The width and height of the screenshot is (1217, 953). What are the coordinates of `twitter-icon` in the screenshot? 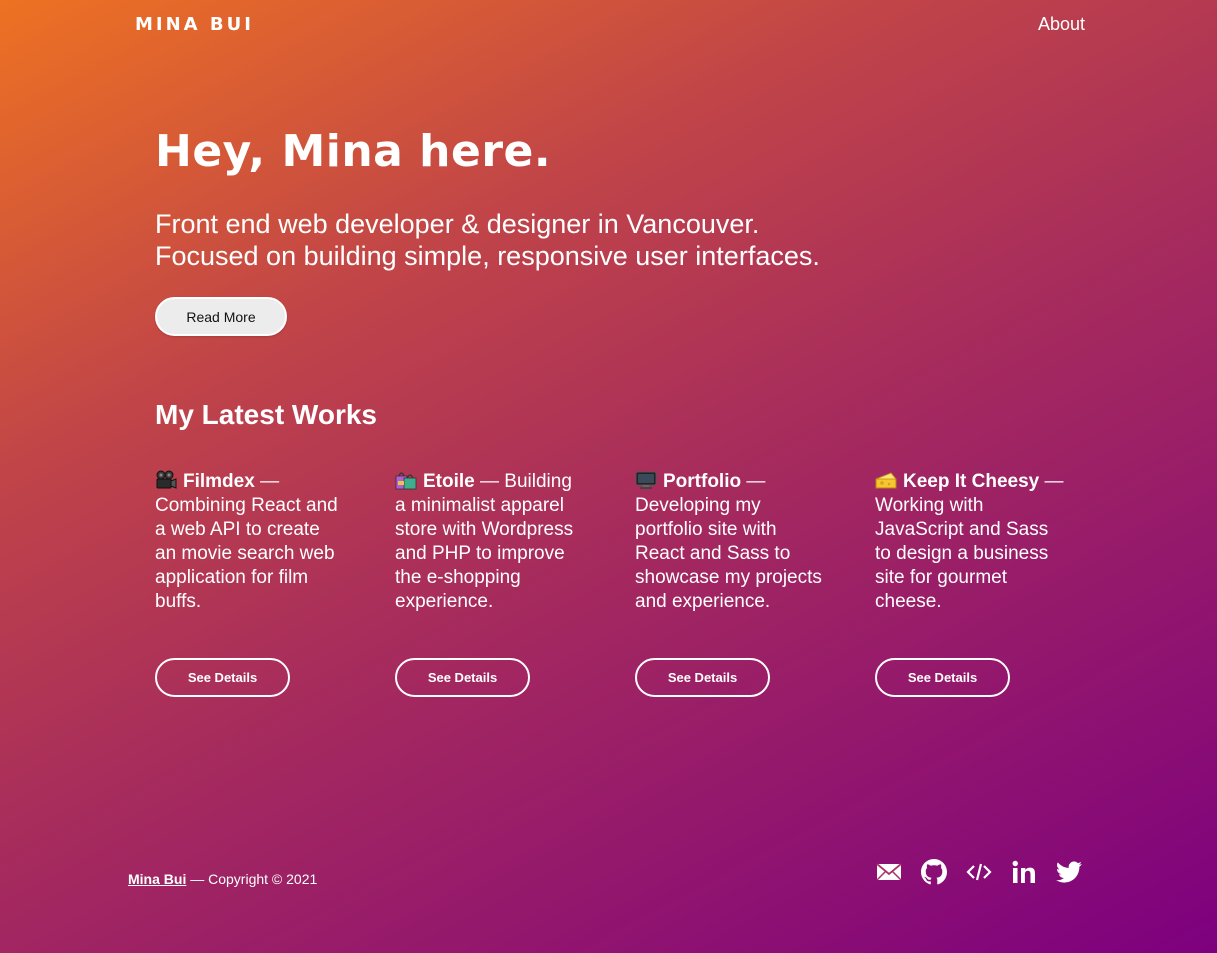 It's located at (1069, 872).